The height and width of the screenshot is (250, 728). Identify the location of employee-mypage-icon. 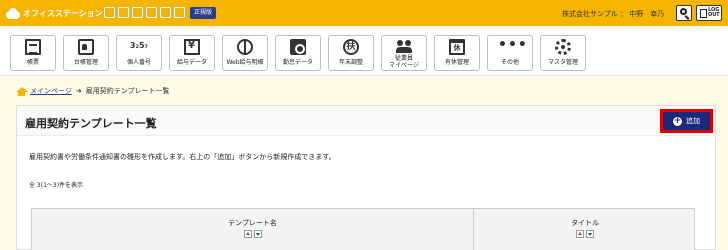
(404, 46).